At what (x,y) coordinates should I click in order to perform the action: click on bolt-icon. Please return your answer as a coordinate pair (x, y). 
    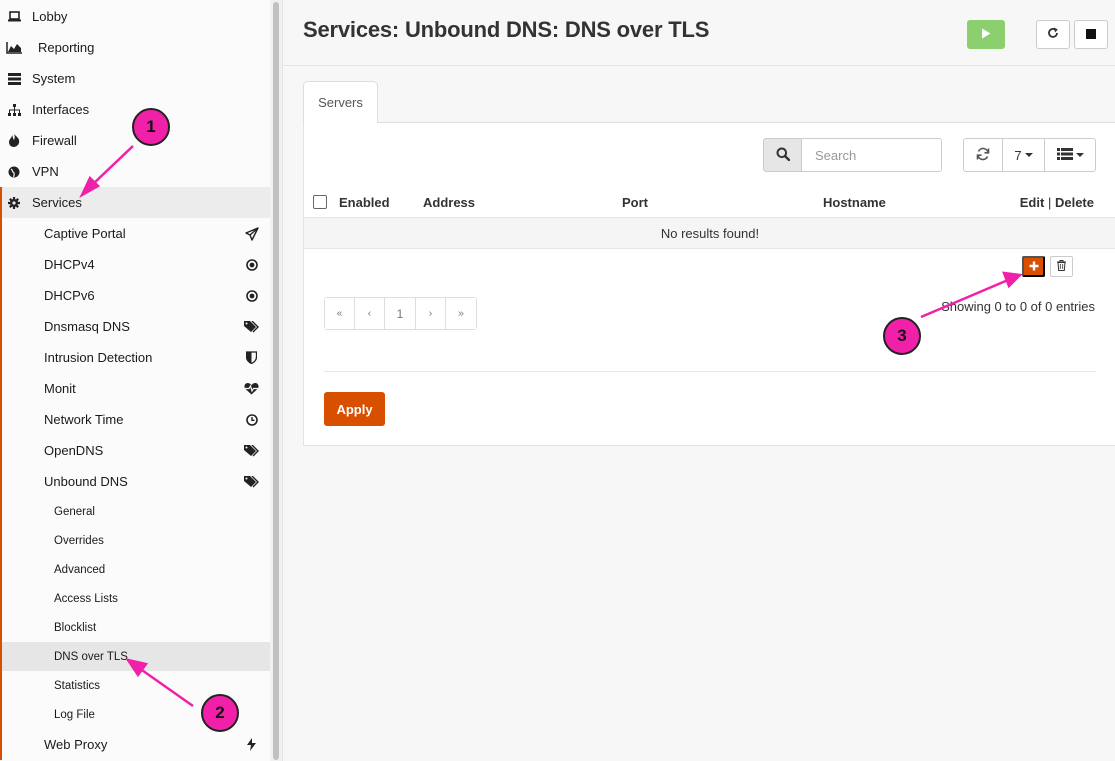
    Looking at the image, I should click on (251, 744).